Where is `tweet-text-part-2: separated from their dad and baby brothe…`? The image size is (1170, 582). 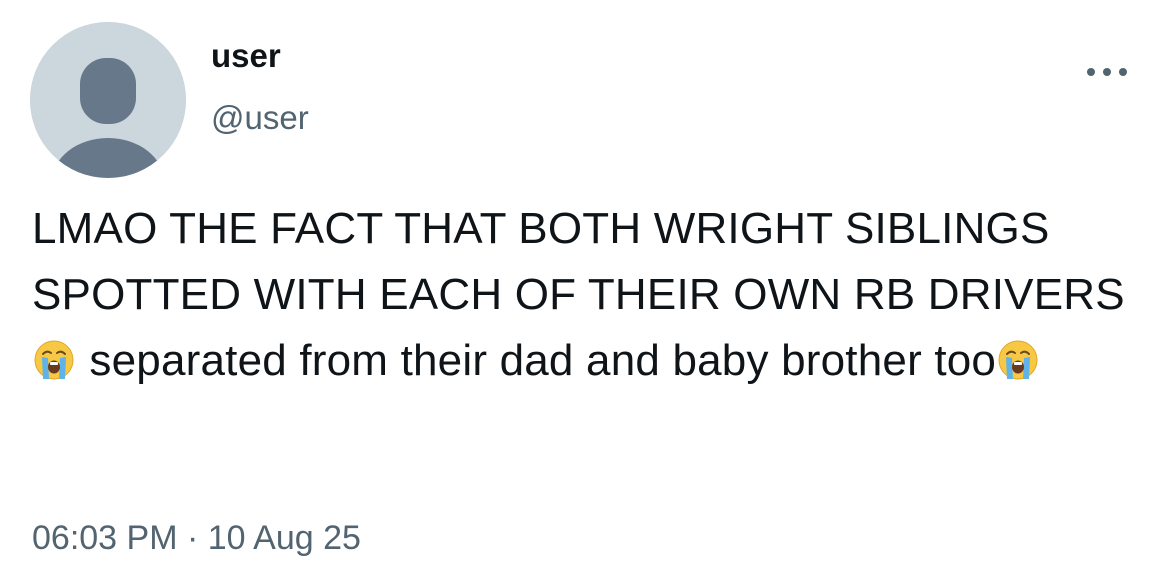 tweet-text-part-2: separated from their dad and baby brothe… is located at coordinates (537, 360).